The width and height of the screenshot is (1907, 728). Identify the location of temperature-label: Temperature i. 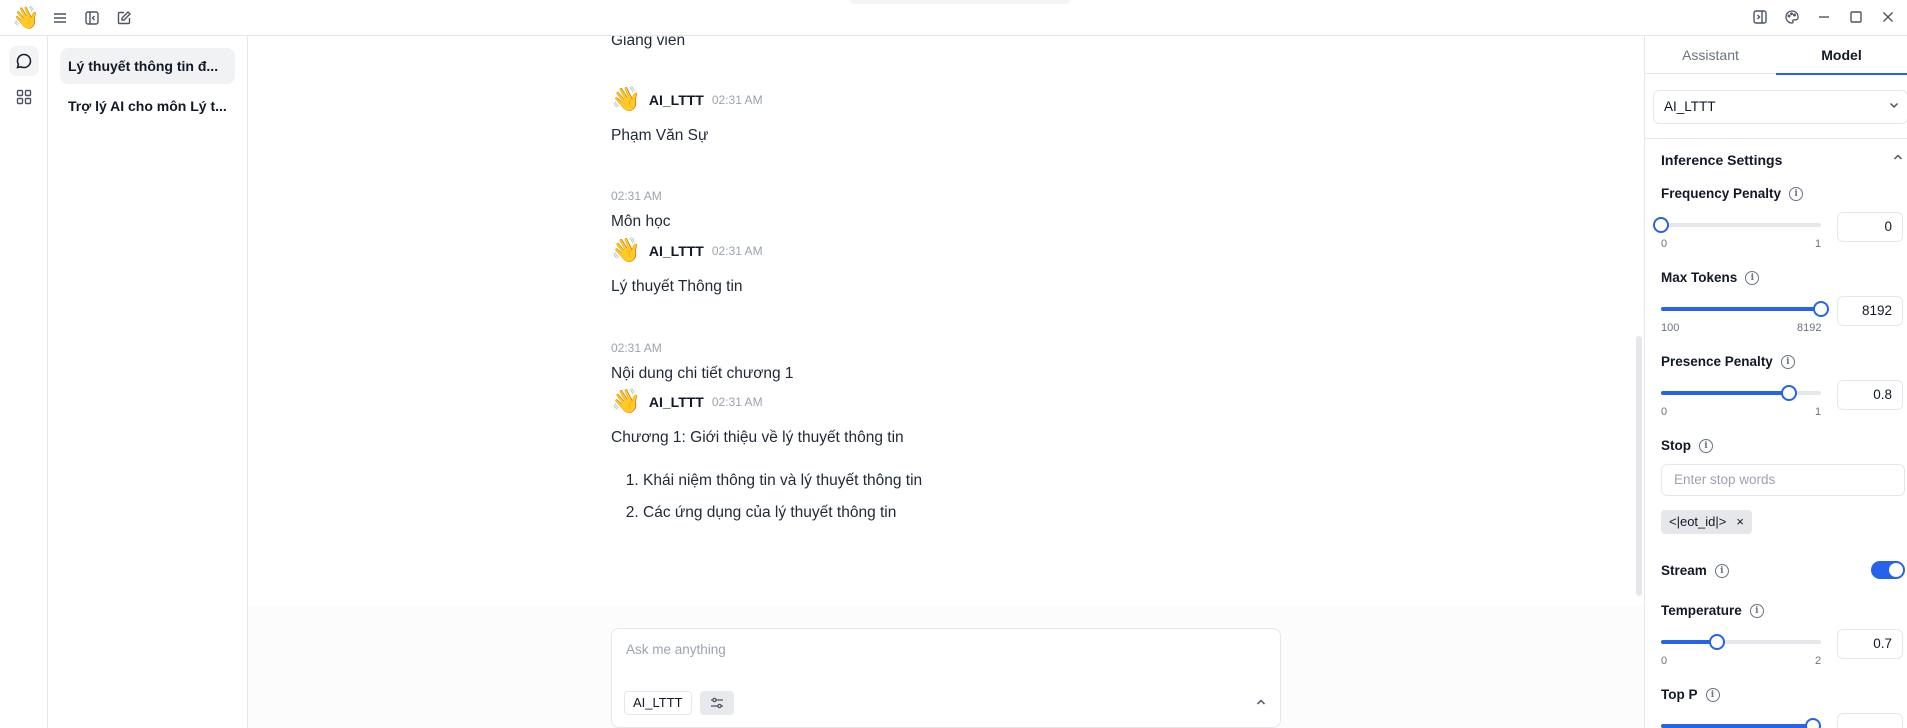
(1712, 610).